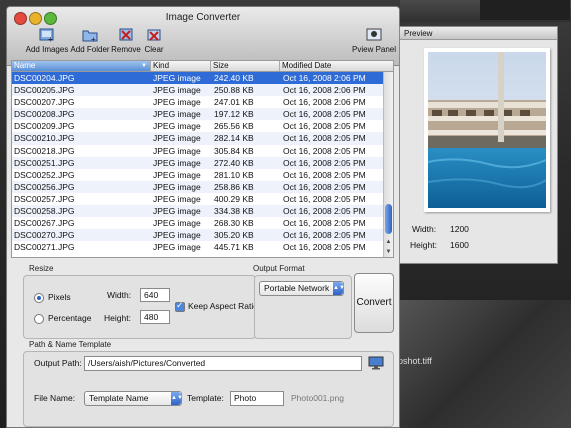 The image size is (571, 428). What do you see at coordinates (234, 114) in the screenshot?
I see `cell-size: 197.12 KB` at bounding box center [234, 114].